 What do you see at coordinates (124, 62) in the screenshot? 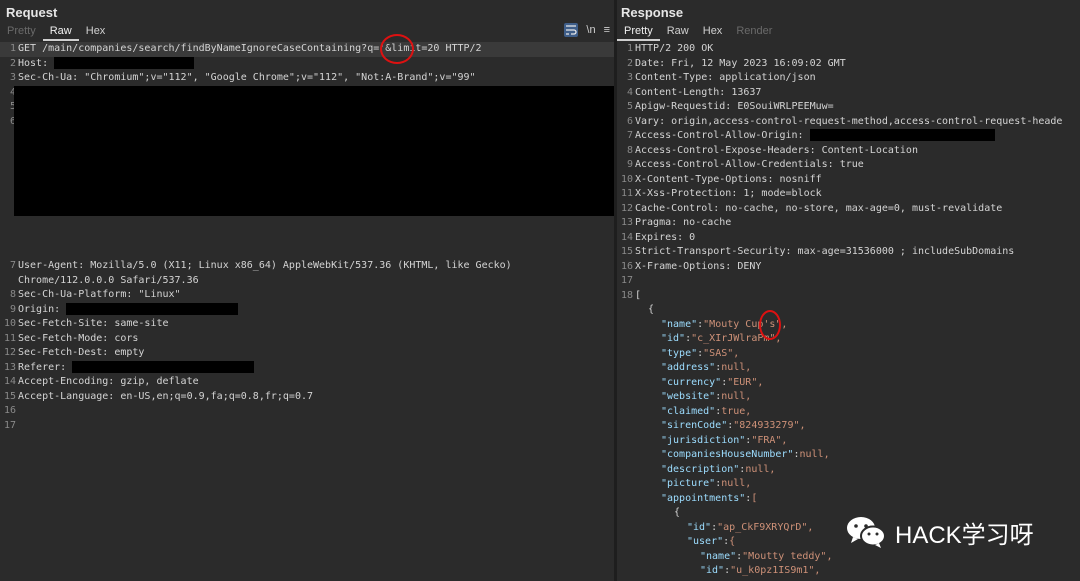
I see `redacted-bar` at bounding box center [124, 62].